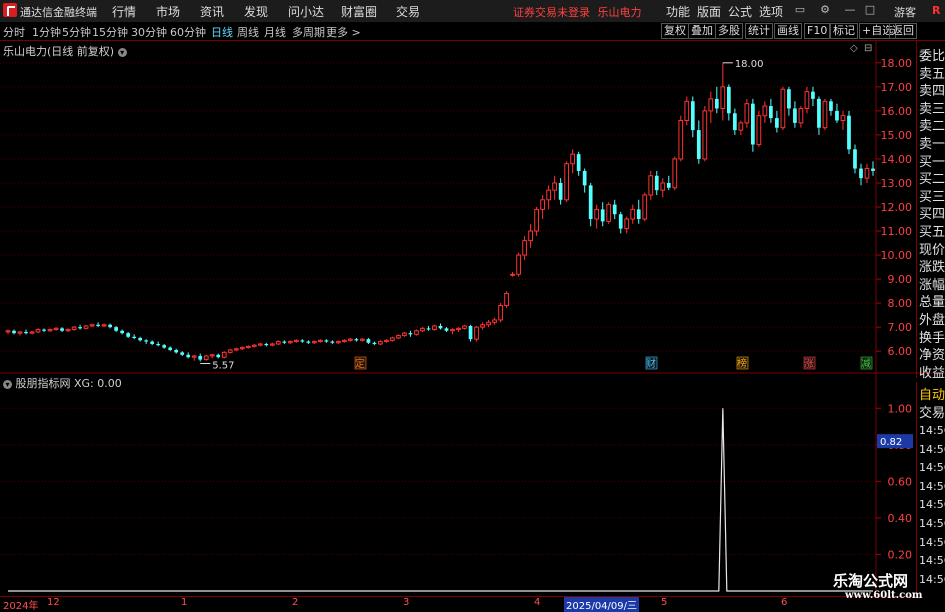 The image size is (945, 612). Describe the element at coordinates (406, 602) in the screenshot. I see `date-label-4: 3` at that location.